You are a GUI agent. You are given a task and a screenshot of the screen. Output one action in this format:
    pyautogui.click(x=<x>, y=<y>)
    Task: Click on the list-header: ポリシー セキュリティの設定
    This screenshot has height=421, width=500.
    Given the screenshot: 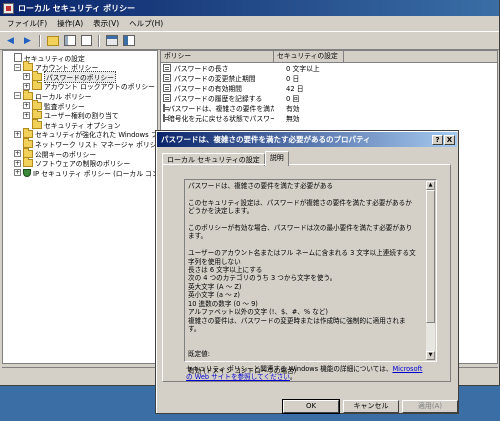 What is the action you would take?
    pyautogui.click(x=329, y=57)
    